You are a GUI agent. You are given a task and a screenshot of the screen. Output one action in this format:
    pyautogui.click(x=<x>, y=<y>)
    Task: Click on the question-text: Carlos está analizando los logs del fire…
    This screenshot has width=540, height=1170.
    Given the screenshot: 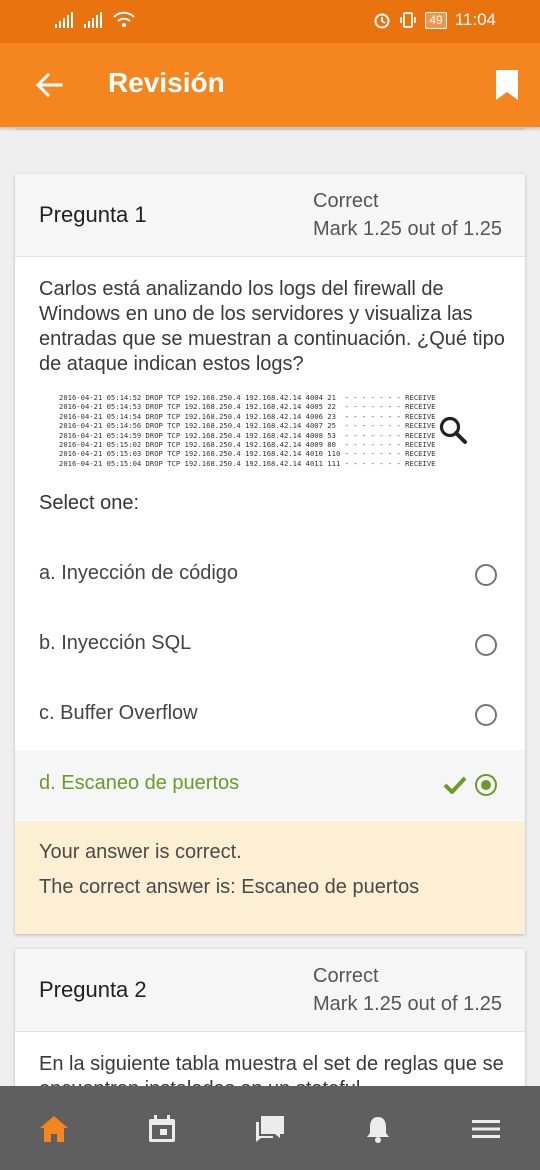 What is the action you would take?
    pyautogui.click(x=272, y=326)
    